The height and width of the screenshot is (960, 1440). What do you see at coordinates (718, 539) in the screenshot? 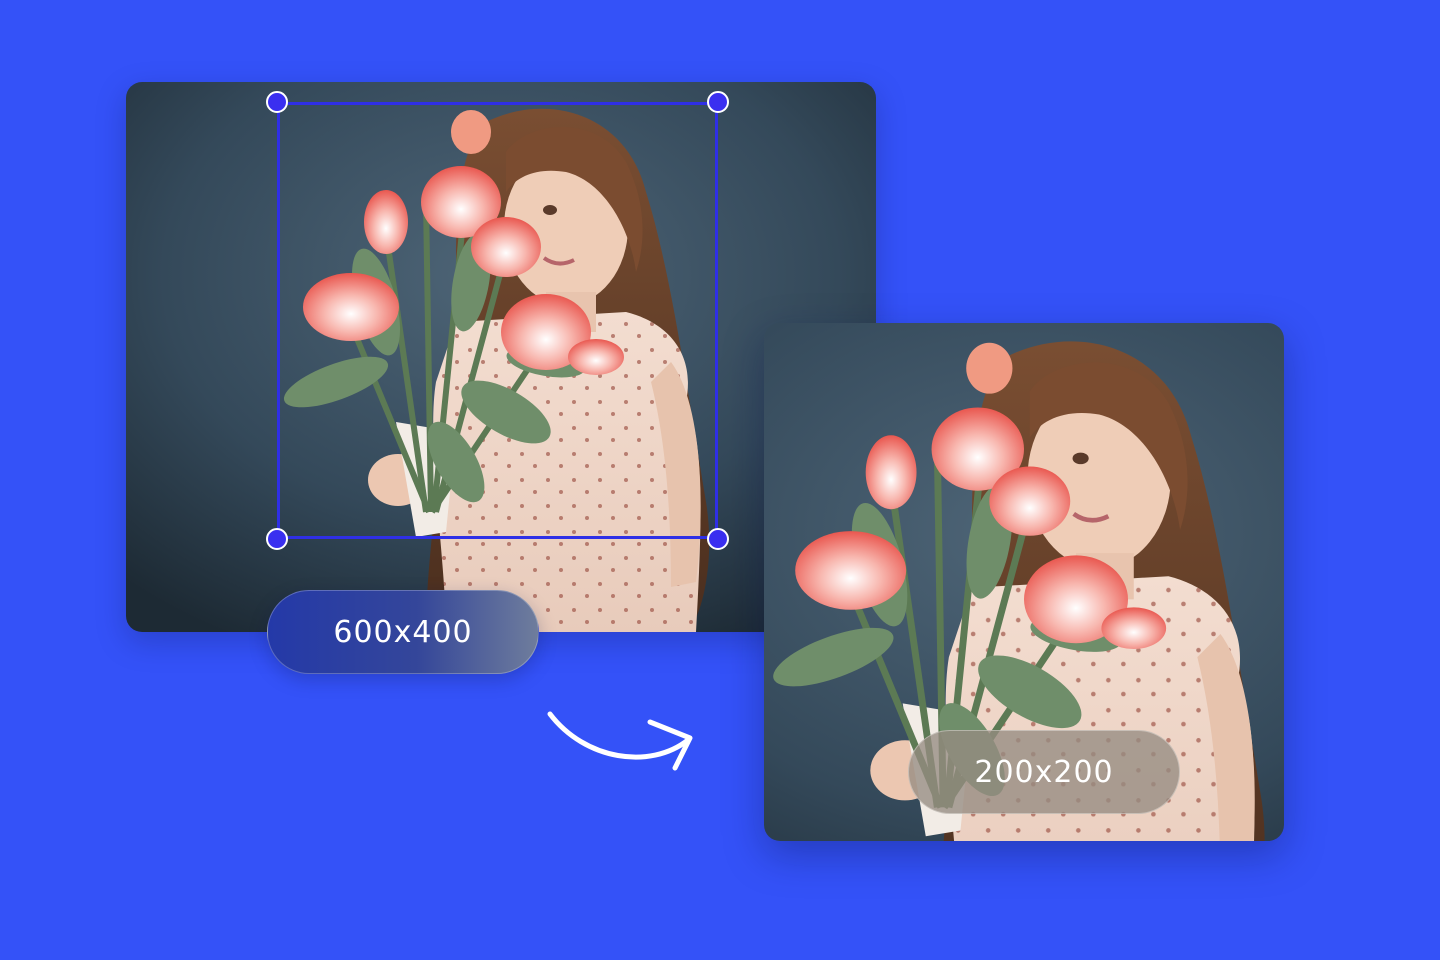
I see `crop-handle-bottom-right` at bounding box center [718, 539].